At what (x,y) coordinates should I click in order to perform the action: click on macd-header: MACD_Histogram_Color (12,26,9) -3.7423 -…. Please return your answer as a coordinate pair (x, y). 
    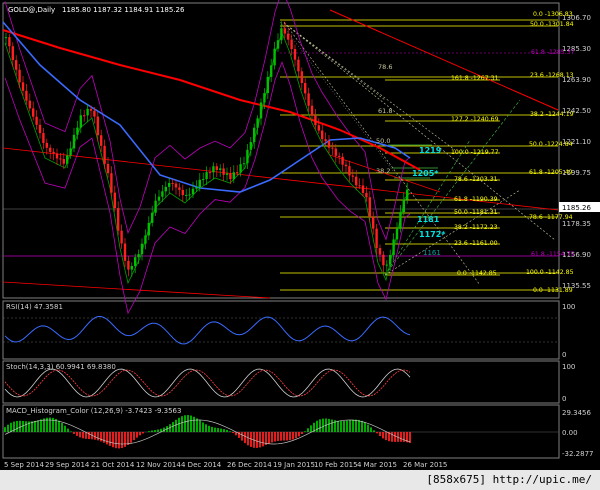
    Looking at the image, I should click on (93, 411).